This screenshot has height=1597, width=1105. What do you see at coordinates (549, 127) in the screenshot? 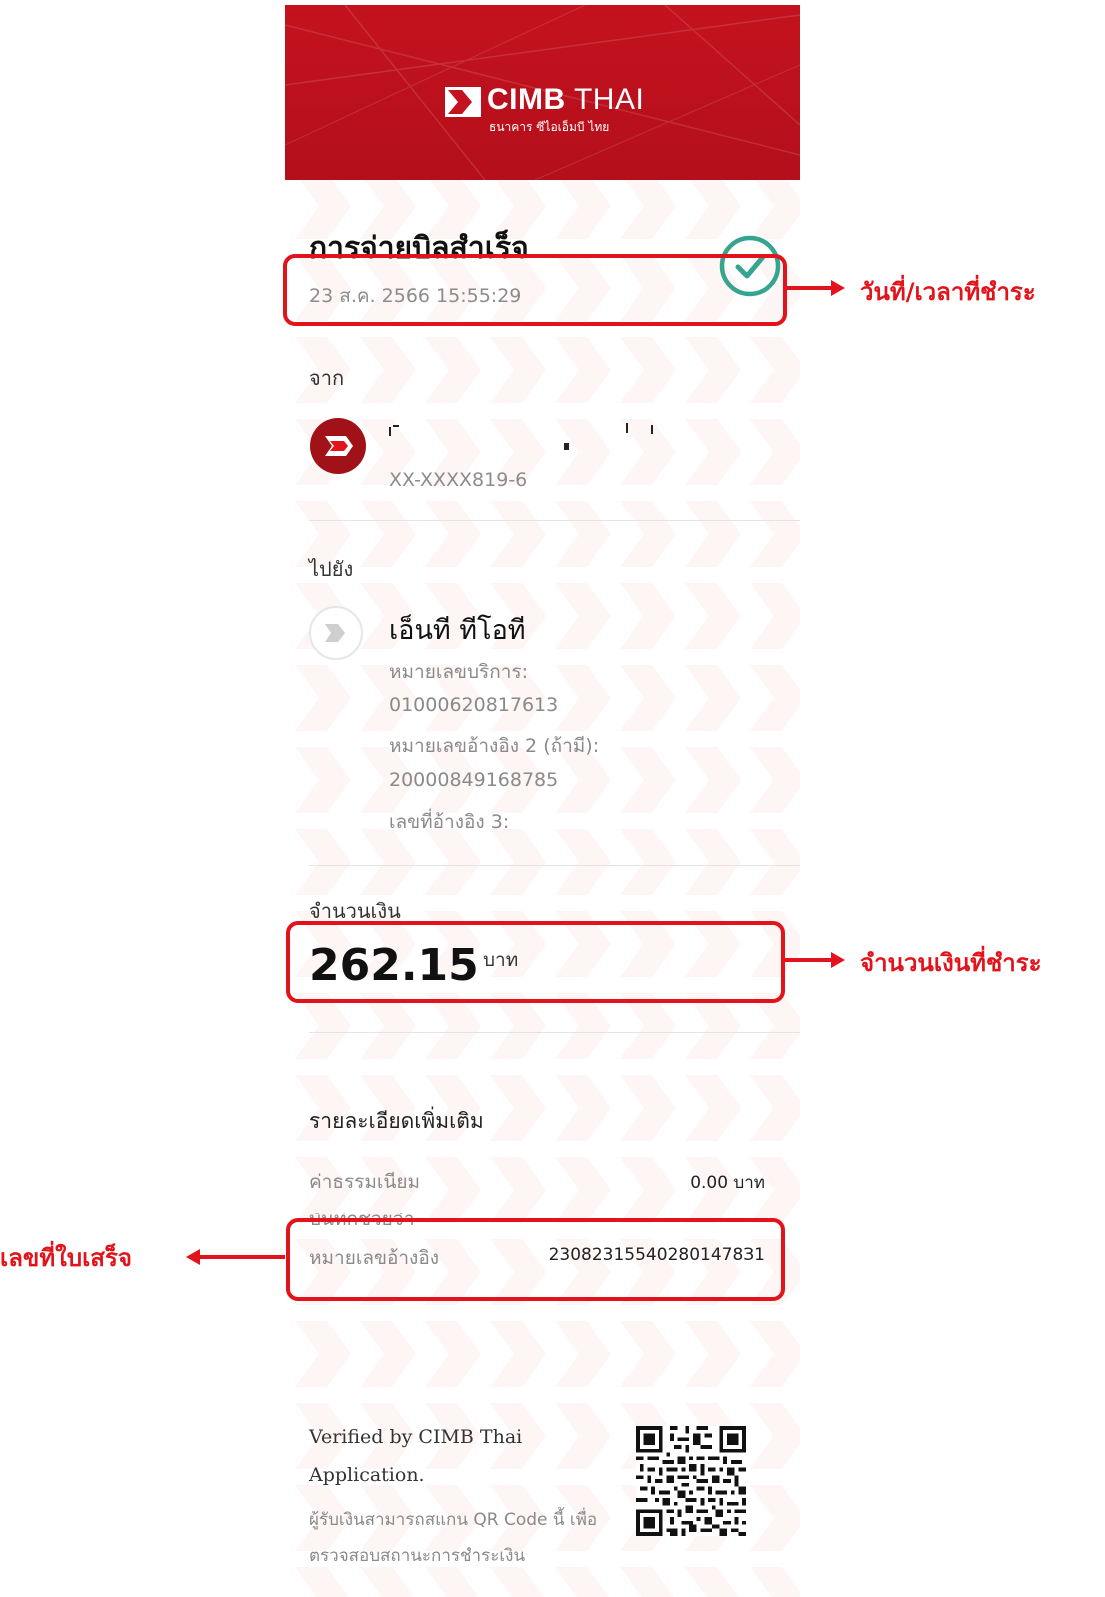
I see `brand-thai-name: ธนาคาร ซีไอเอ็มบี ไทย` at bounding box center [549, 127].